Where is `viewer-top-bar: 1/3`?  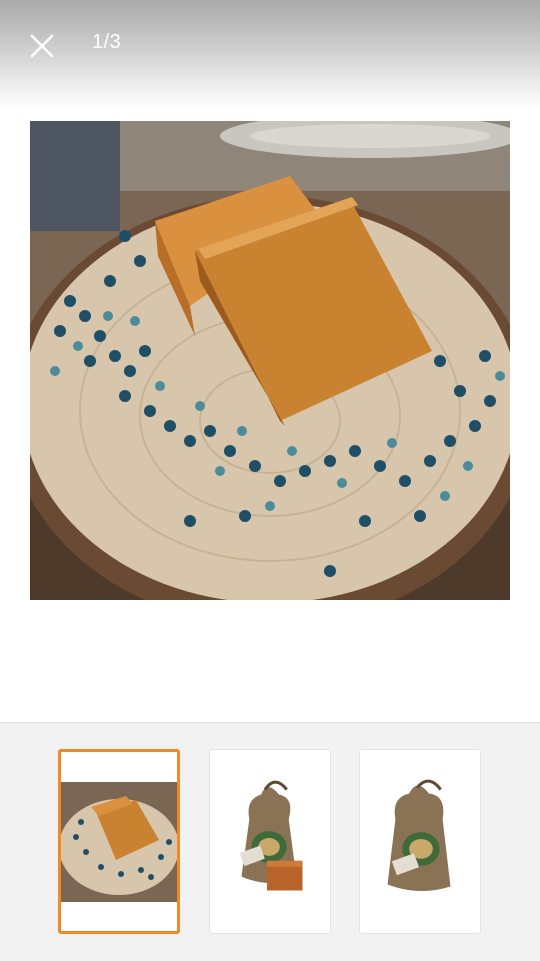 viewer-top-bar: 1/3 is located at coordinates (270, 55).